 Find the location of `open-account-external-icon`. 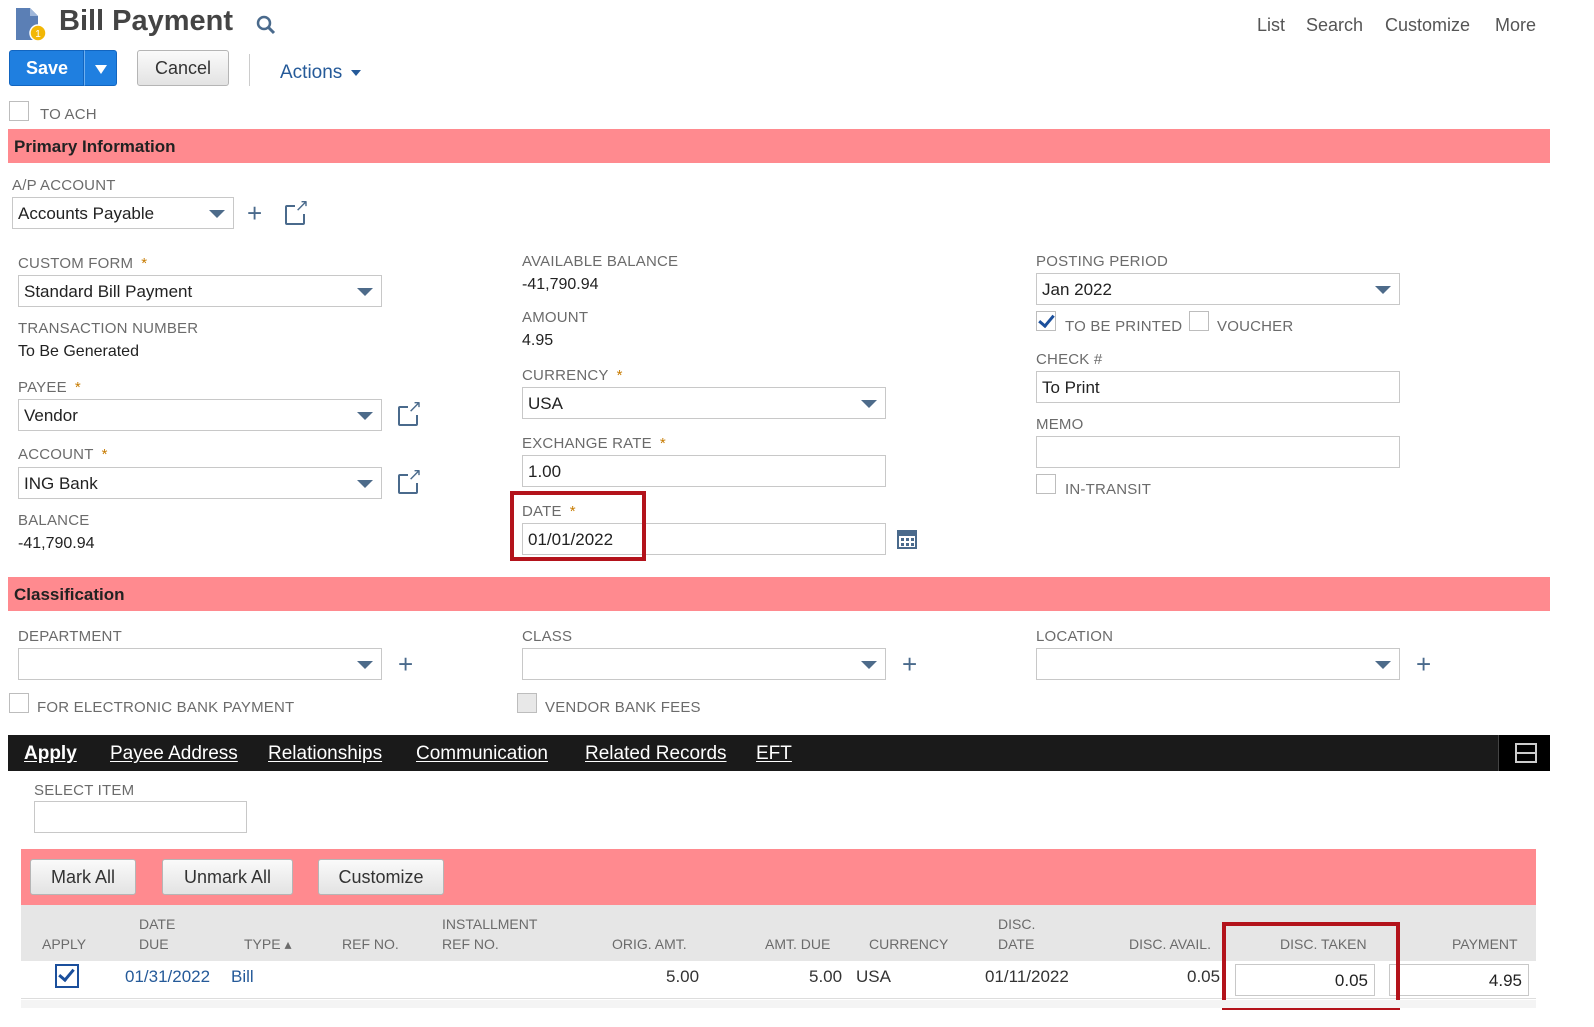

open-account-external-icon is located at coordinates (410, 480).